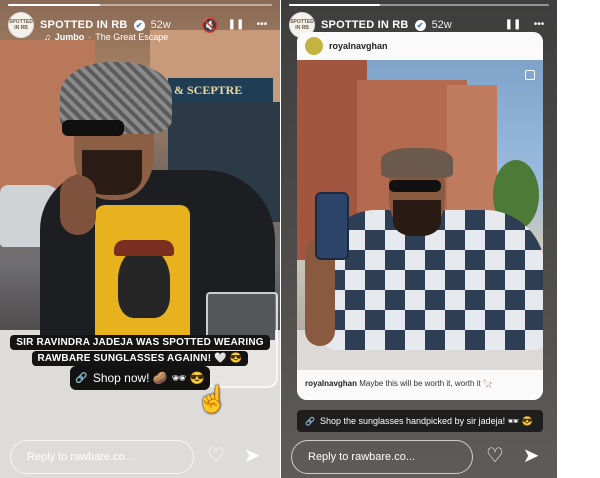 The image size is (600, 478). I want to click on multi-photo-icon, so click(530, 75).